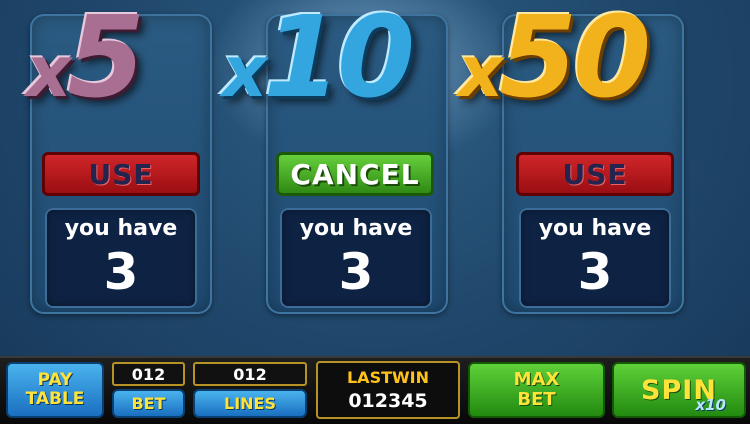 Image resolution: width=750 pixels, height=424 pixels. I want to click on max-bet-label-line1: MAX, so click(536, 379).